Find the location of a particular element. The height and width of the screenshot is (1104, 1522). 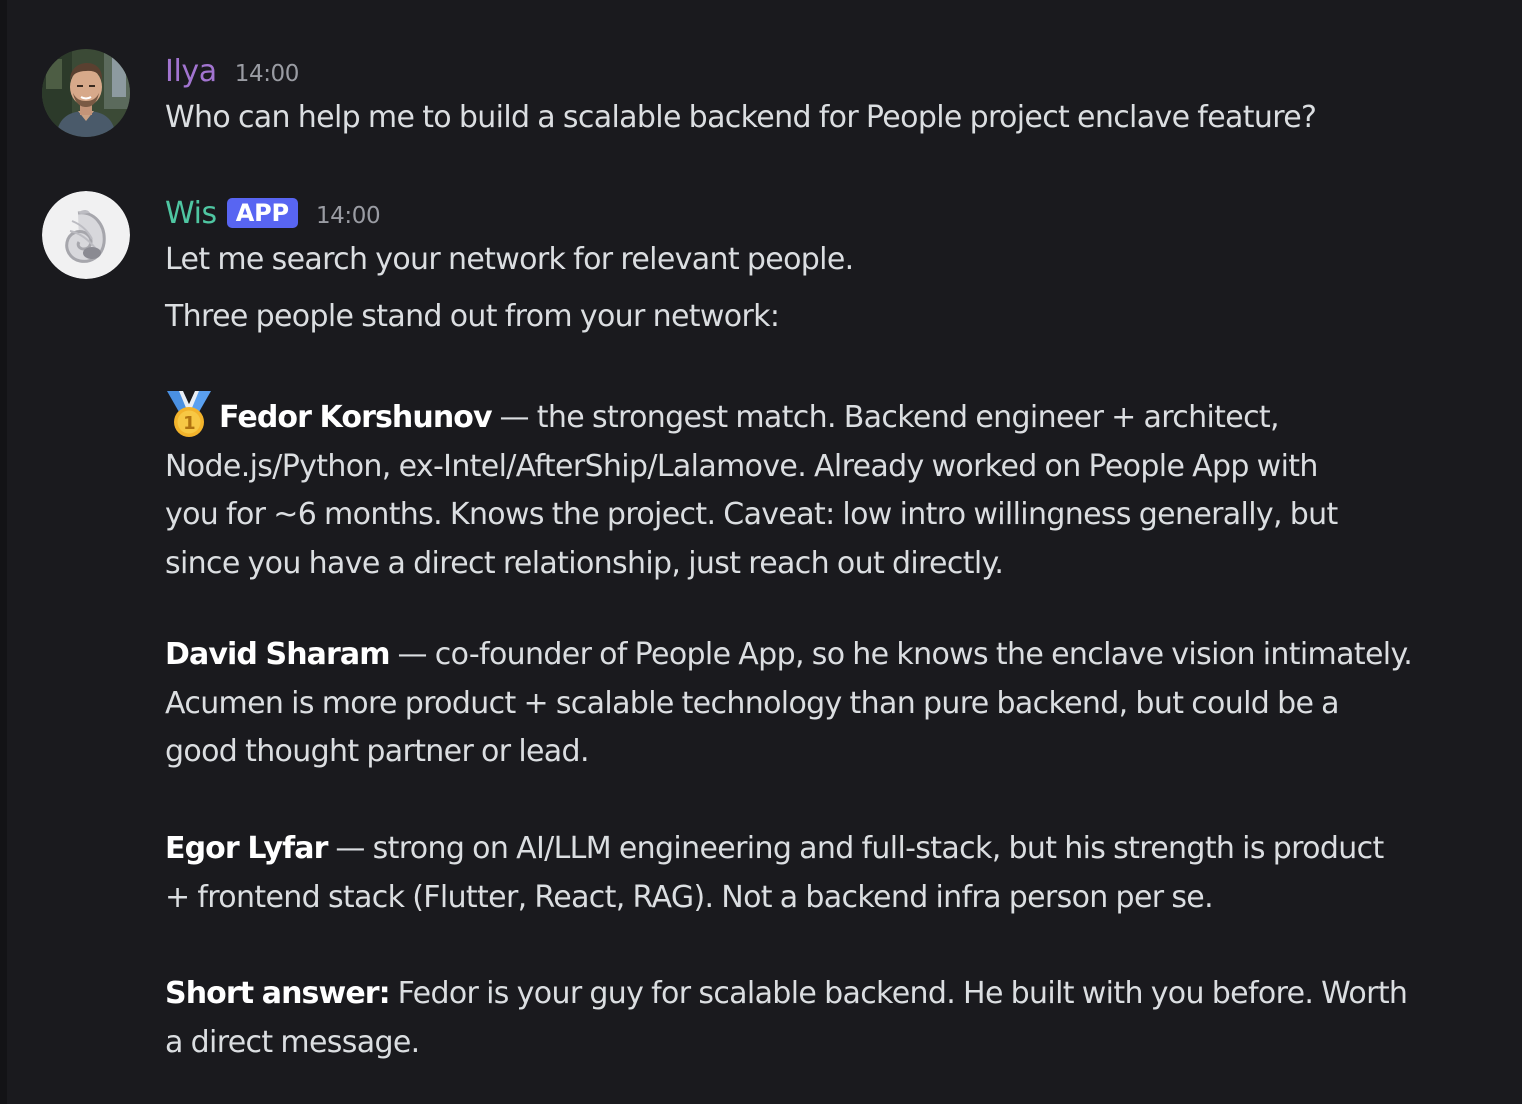

panel-edge is located at coordinates (3, 552).